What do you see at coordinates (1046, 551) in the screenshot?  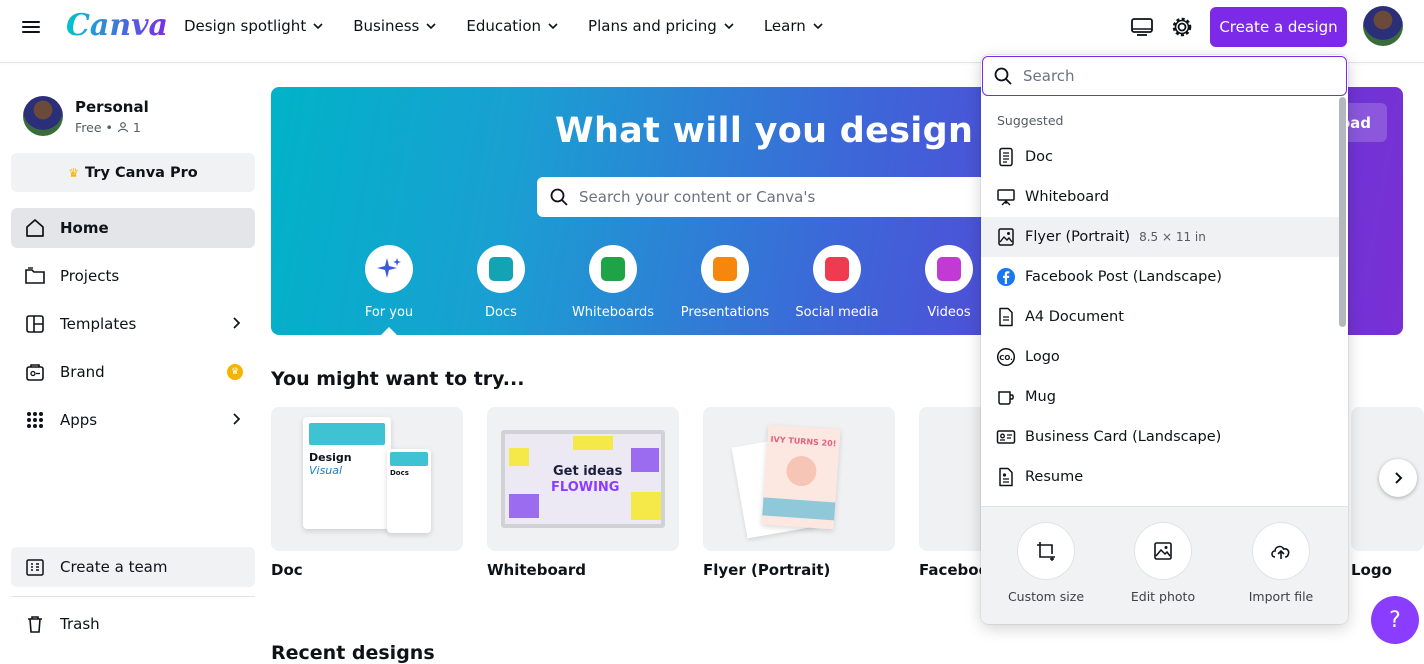 I see `custom-size-icon` at bounding box center [1046, 551].